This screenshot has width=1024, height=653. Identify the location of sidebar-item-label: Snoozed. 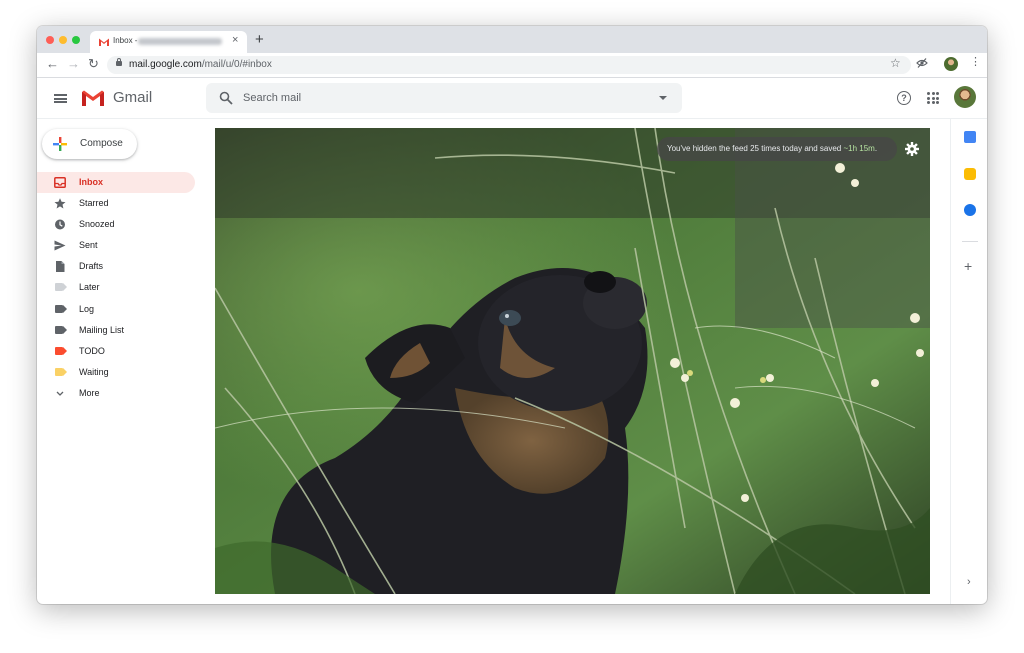
(97, 224).